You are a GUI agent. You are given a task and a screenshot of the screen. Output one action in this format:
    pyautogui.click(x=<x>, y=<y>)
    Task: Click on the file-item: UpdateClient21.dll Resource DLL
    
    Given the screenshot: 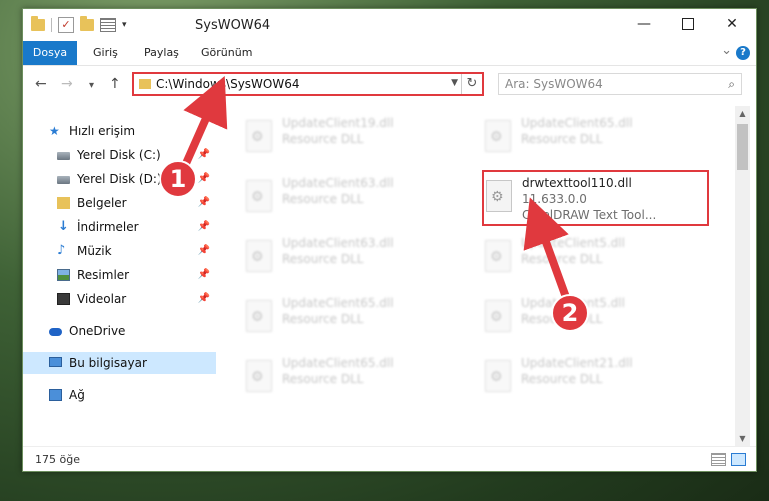 What is the action you would take?
    pyautogui.click(x=593, y=376)
    